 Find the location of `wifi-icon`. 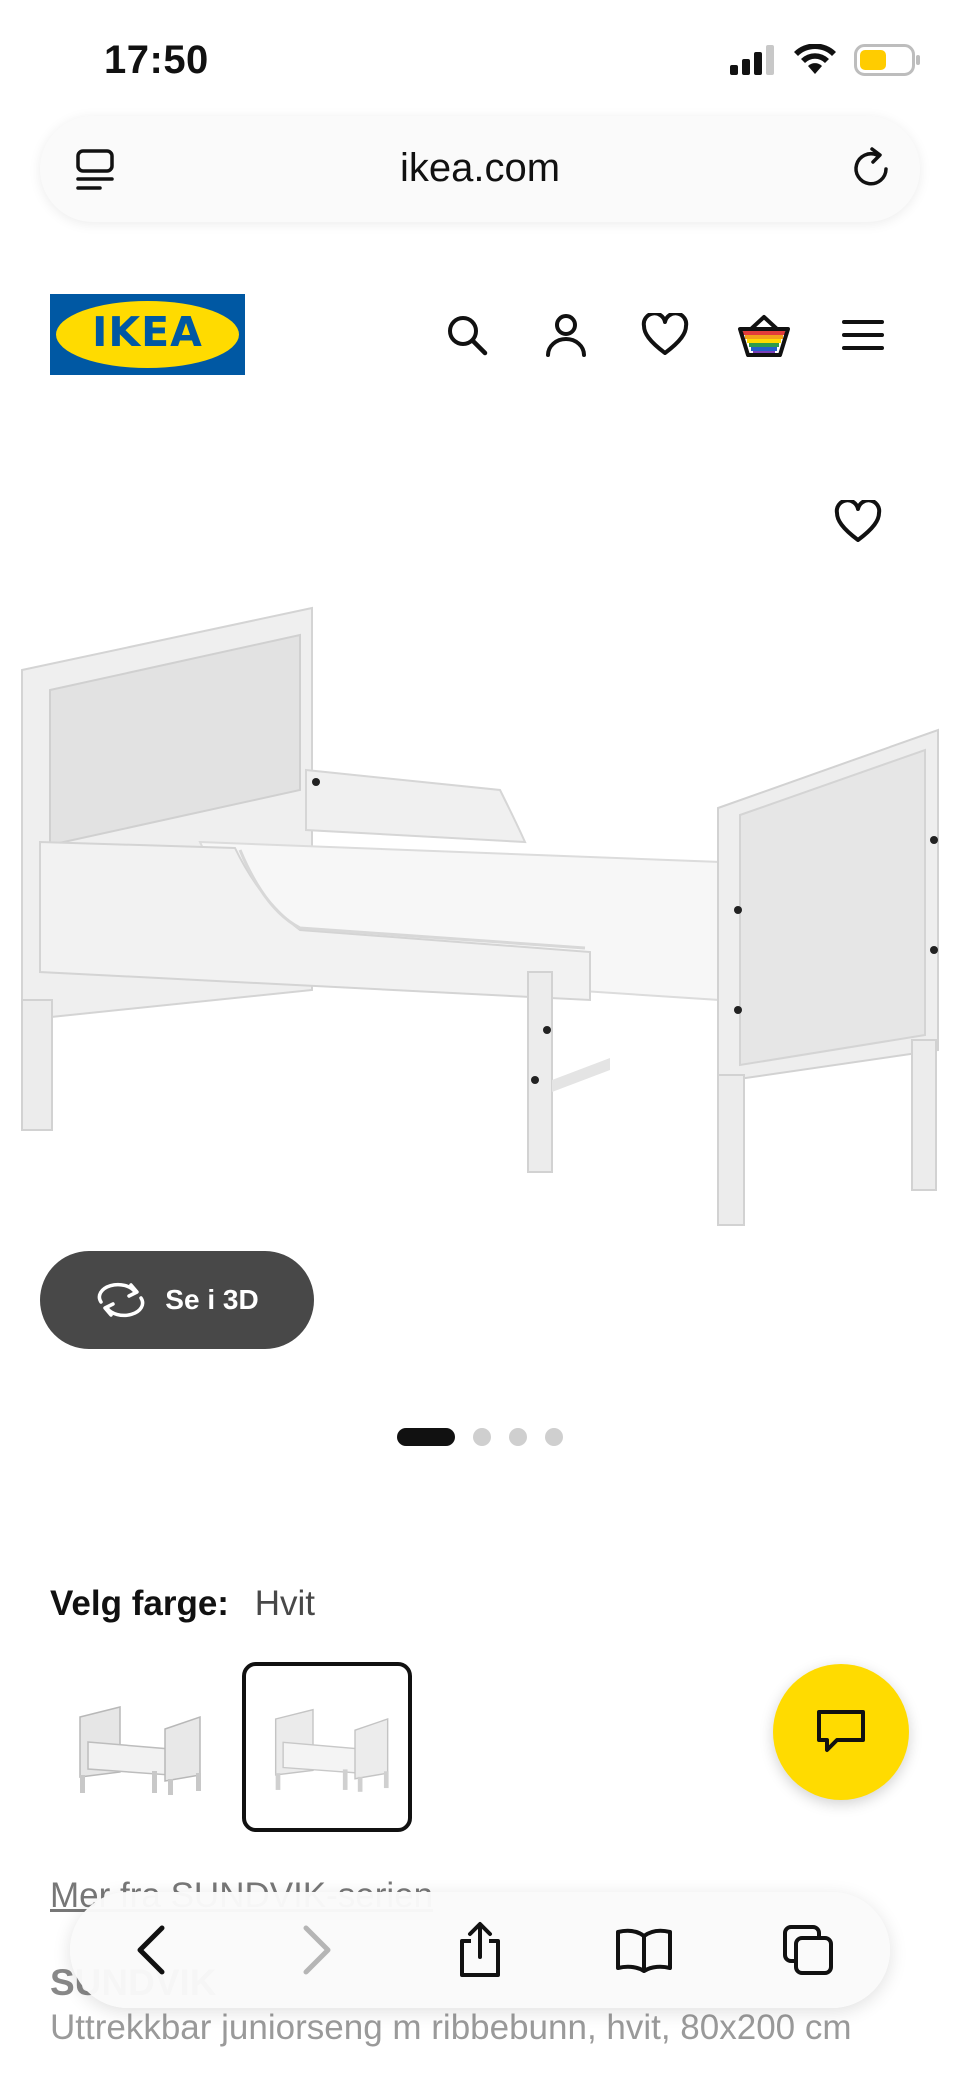

wifi-icon is located at coordinates (815, 59).